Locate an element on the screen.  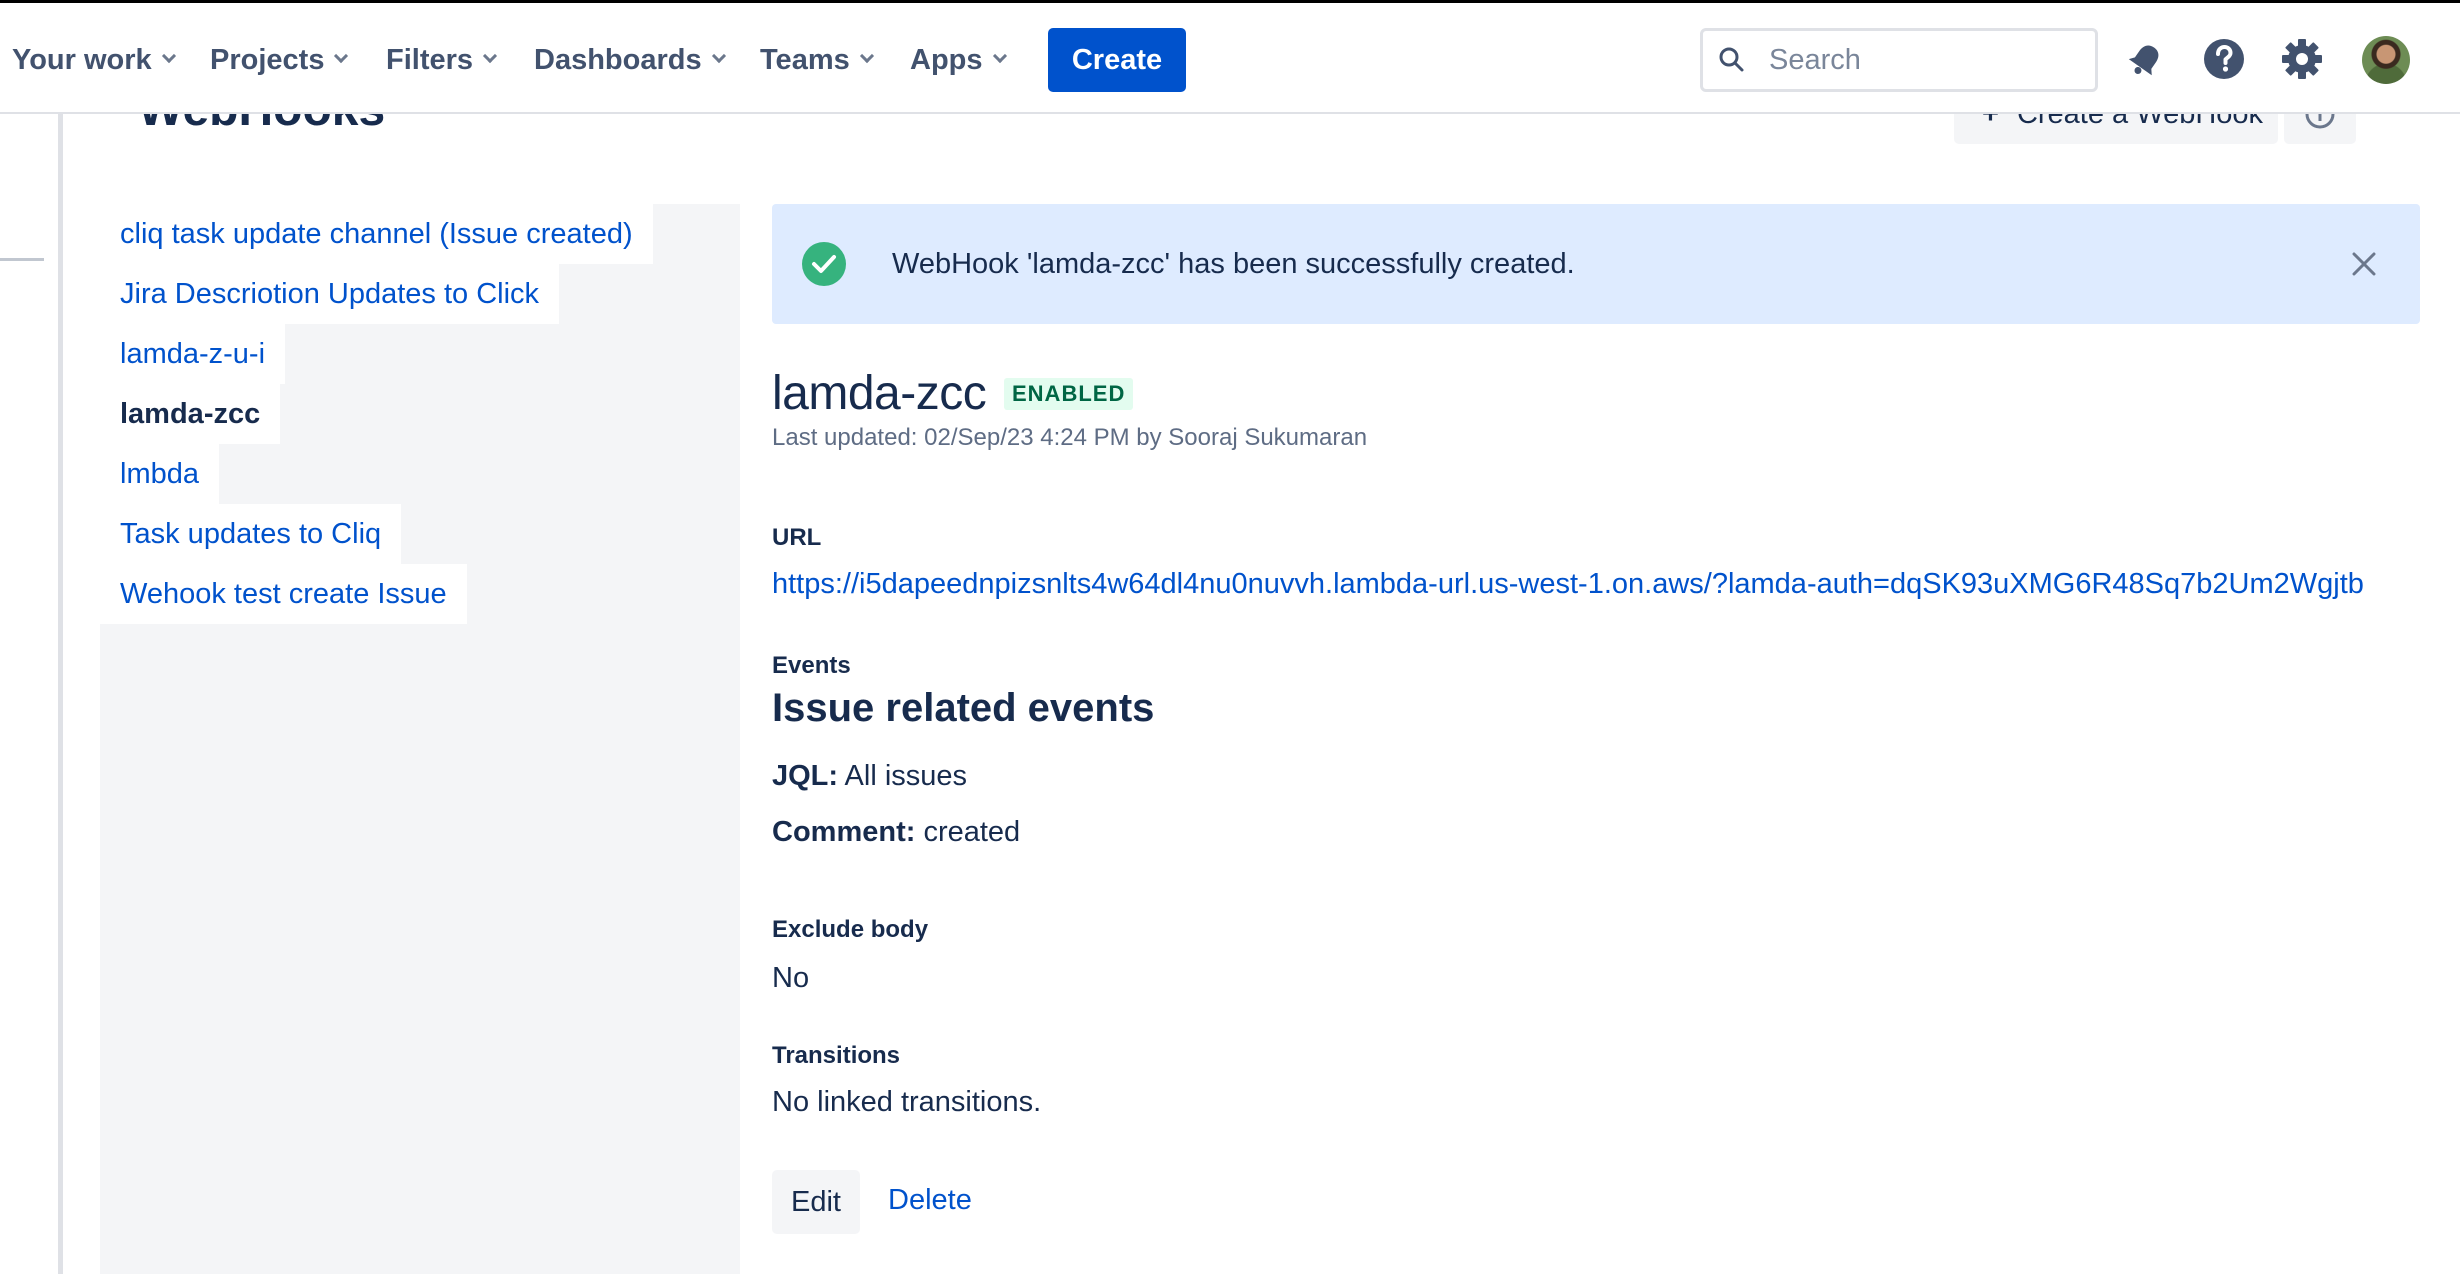
jql-row: JQL: All issues is located at coordinates (869, 776).